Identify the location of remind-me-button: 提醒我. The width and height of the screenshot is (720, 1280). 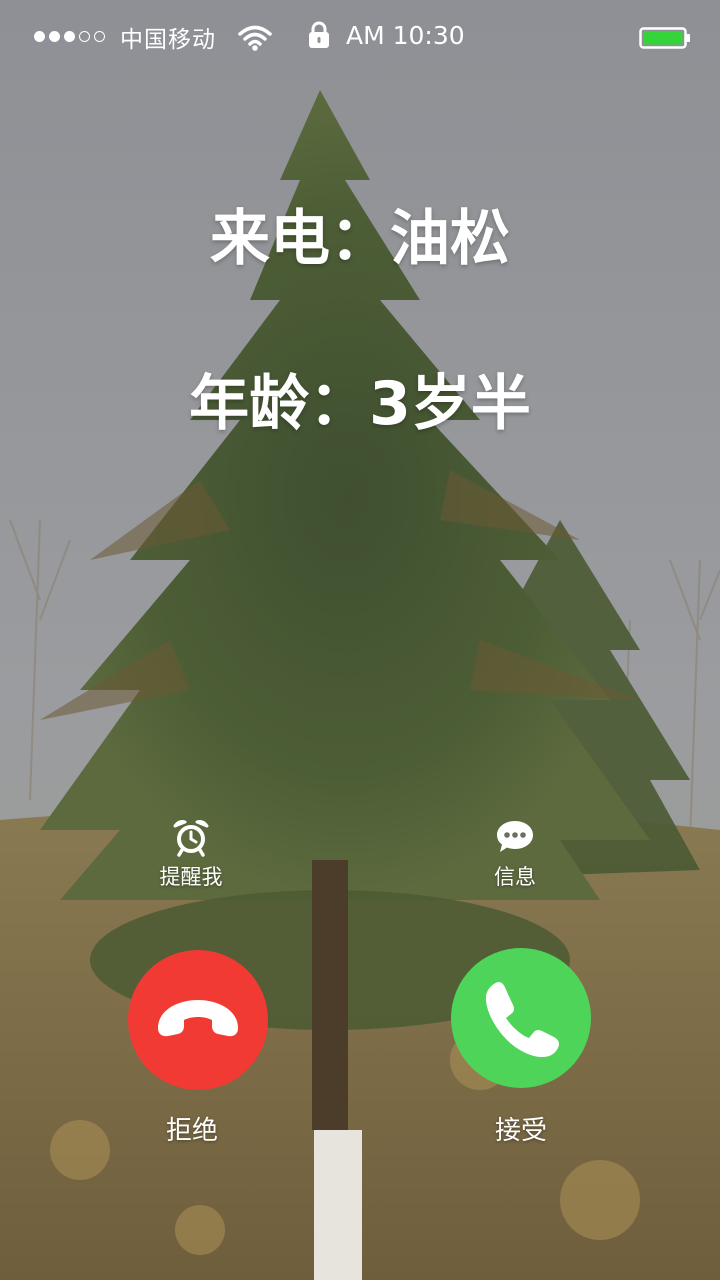
(191, 854).